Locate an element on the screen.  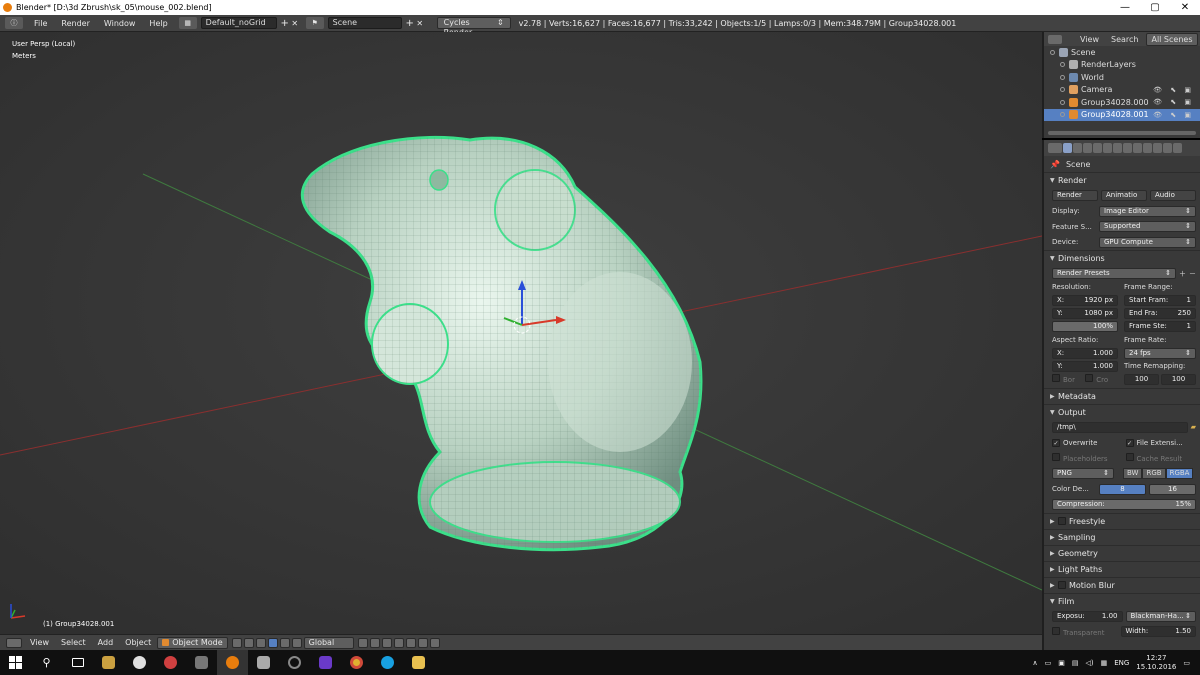
network-icon: ▤ is located at coordinates (1075, 663).